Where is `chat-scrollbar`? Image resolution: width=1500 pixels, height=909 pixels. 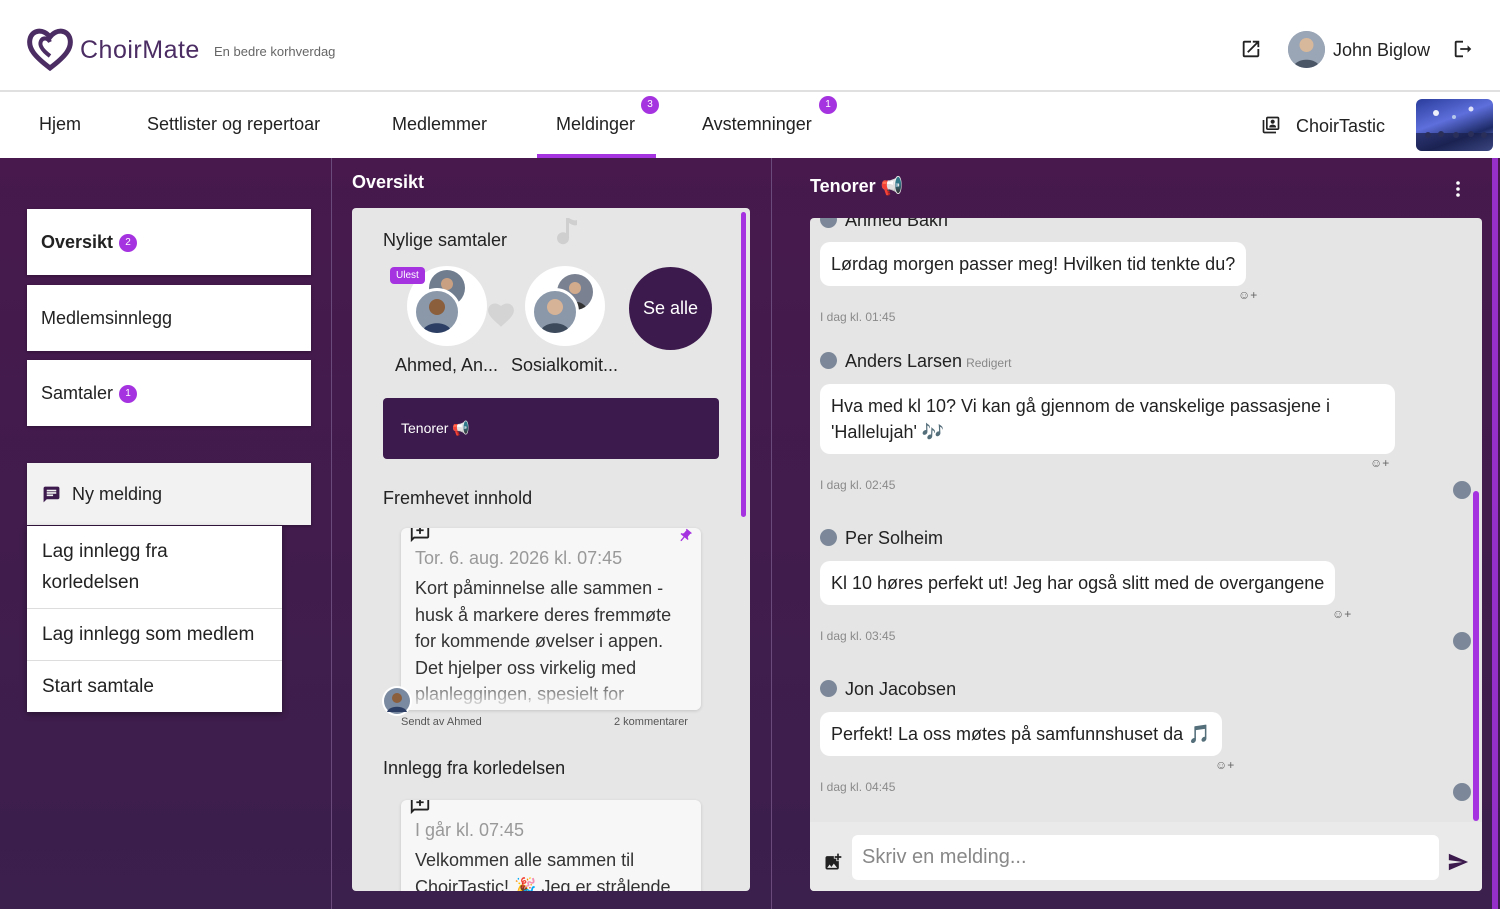 chat-scrollbar is located at coordinates (1476, 656).